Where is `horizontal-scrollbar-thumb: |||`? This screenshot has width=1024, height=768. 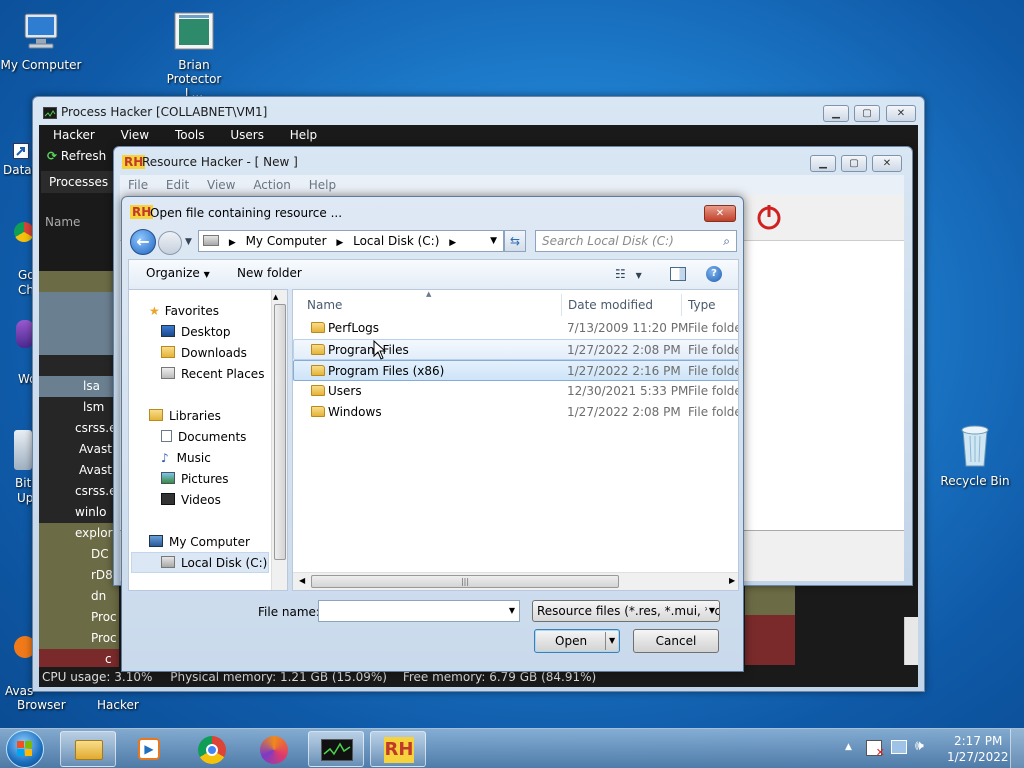 horizontal-scrollbar-thumb: ||| is located at coordinates (465, 581).